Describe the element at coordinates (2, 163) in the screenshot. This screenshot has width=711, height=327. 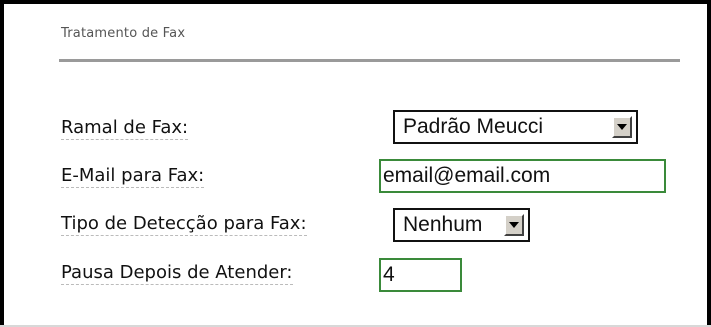
I see `window-left-border` at that location.